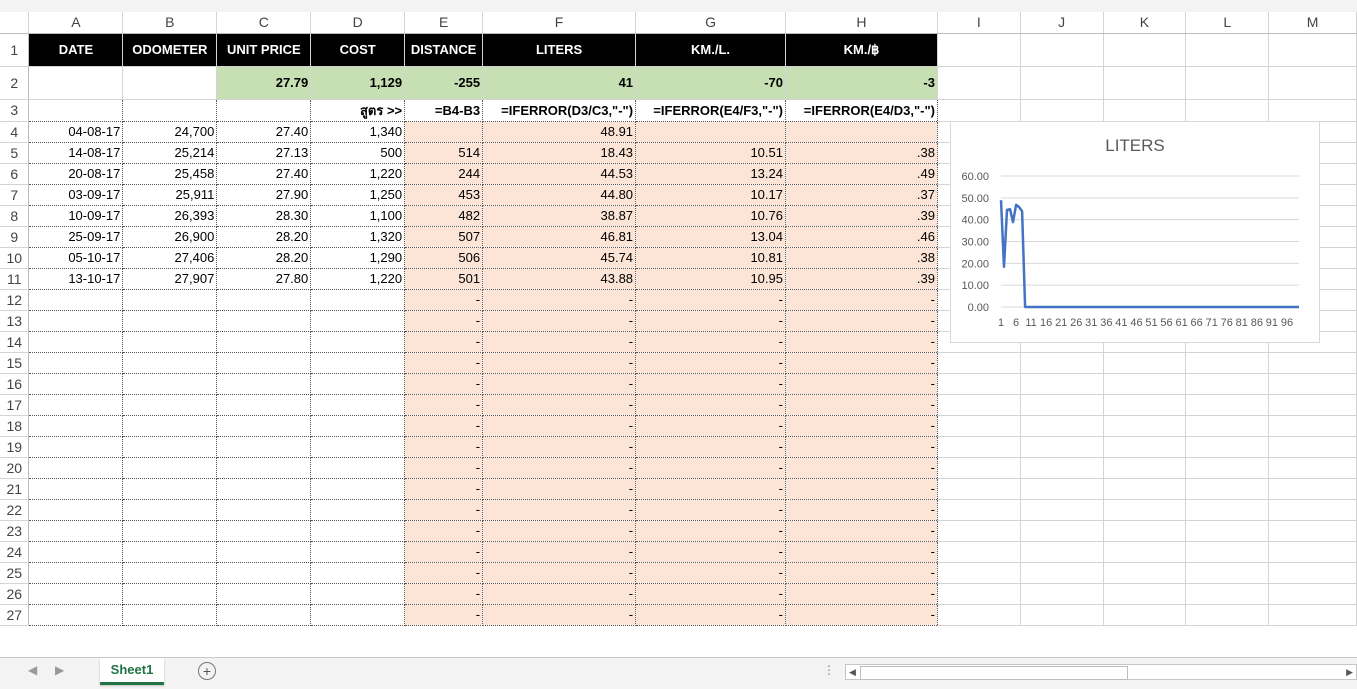  Describe the element at coordinates (264, 153) in the screenshot. I see `cell-unit-price: 27.13` at that location.